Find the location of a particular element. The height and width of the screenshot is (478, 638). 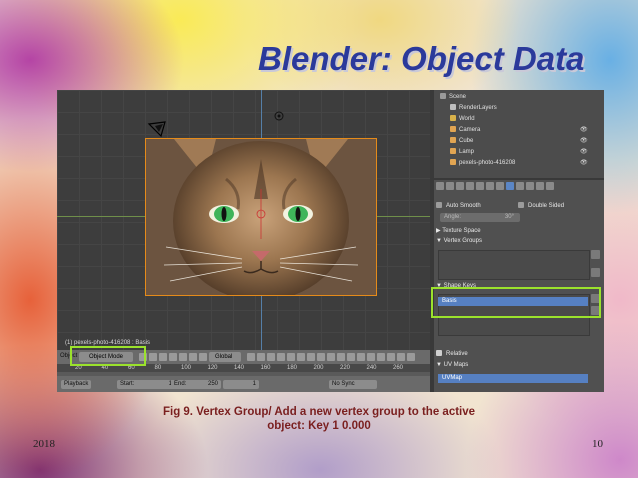

outliner-item: pexels-photo-416208 👁 is located at coordinates (511, 163).